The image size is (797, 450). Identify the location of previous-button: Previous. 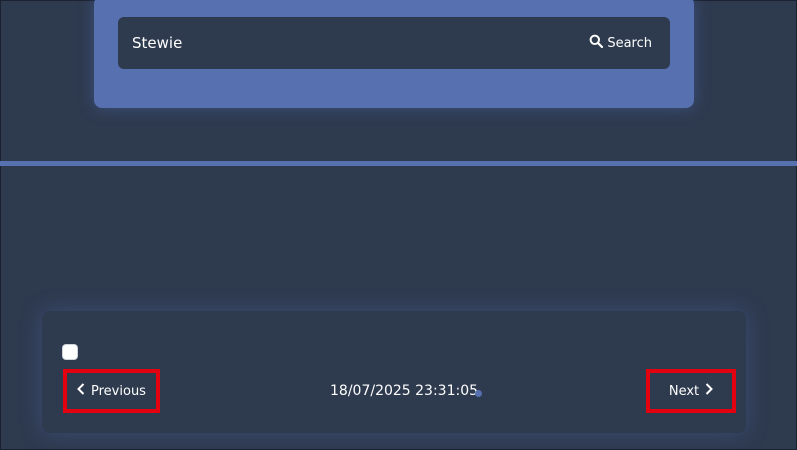
(111, 391).